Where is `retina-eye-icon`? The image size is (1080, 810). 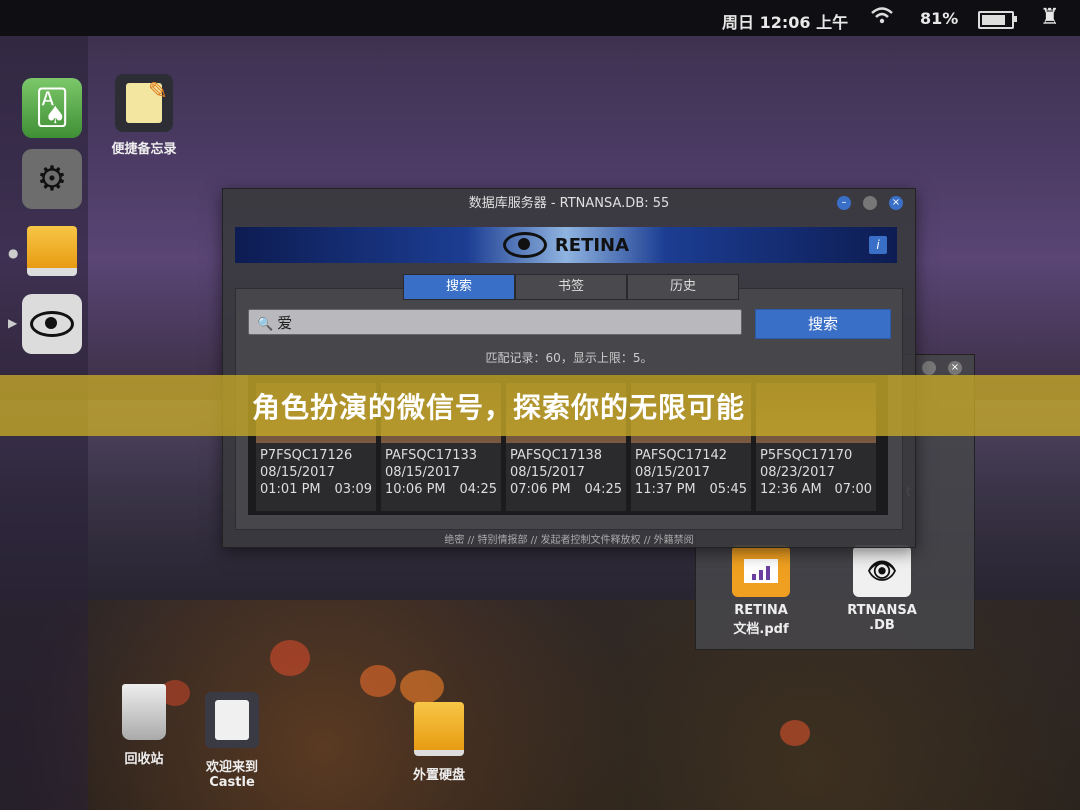 retina-eye-icon is located at coordinates (52, 324).